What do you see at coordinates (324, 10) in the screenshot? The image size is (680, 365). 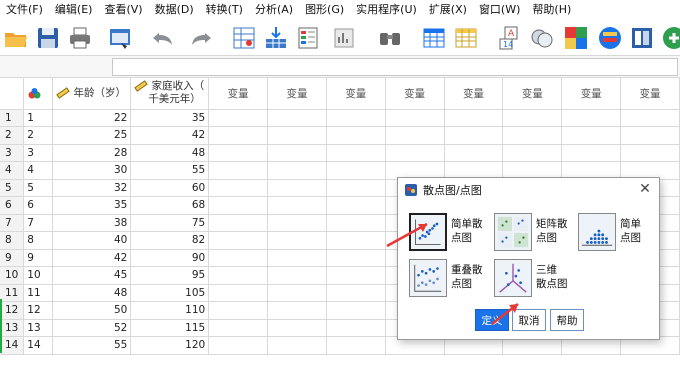 I see `menu-item: 图形(G)` at bounding box center [324, 10].